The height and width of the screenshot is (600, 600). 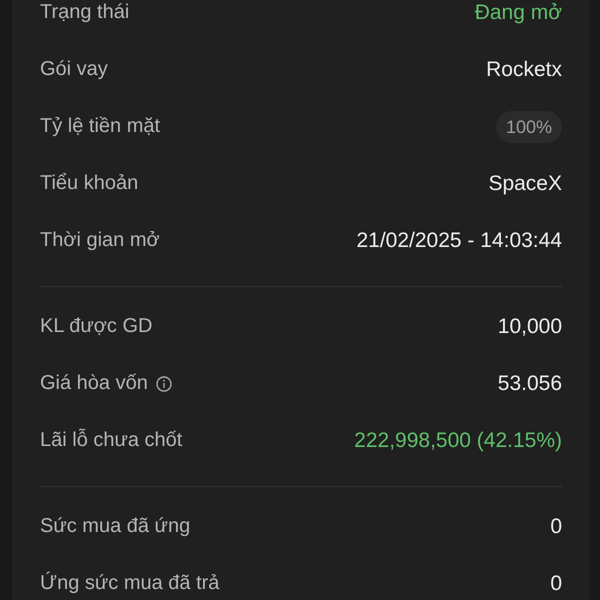 What do you see at coordinates (115, 526) in the screenshot?
I see `field-label: Sức mua đã ứng` at bounding box center [115, 526].